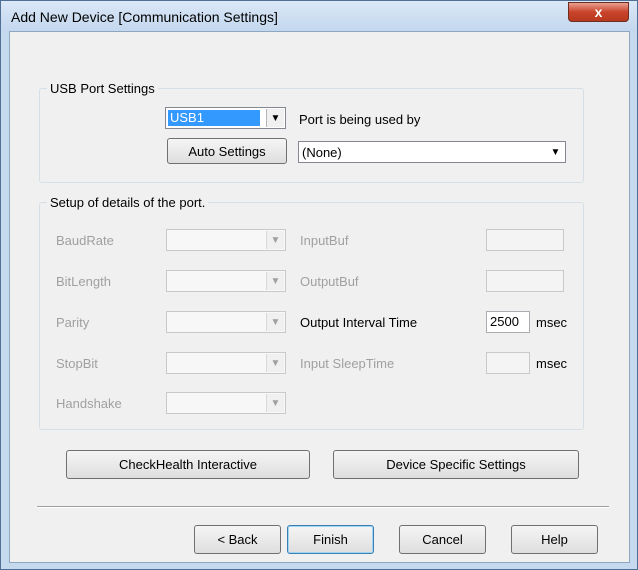 The height and width of the screenshot is (570, 638). I want to click on finish-label: Finish, so click(330, 539).